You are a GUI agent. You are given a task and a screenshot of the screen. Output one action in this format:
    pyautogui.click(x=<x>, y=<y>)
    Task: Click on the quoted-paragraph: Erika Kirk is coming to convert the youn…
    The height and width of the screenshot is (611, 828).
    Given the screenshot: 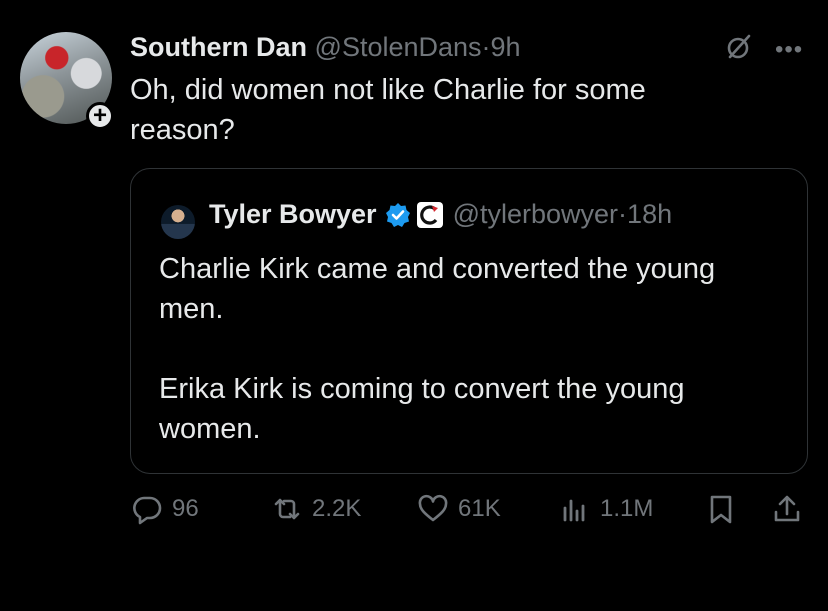 What is the action you would take?
    pyautogui.click(x=422, y=409)
    